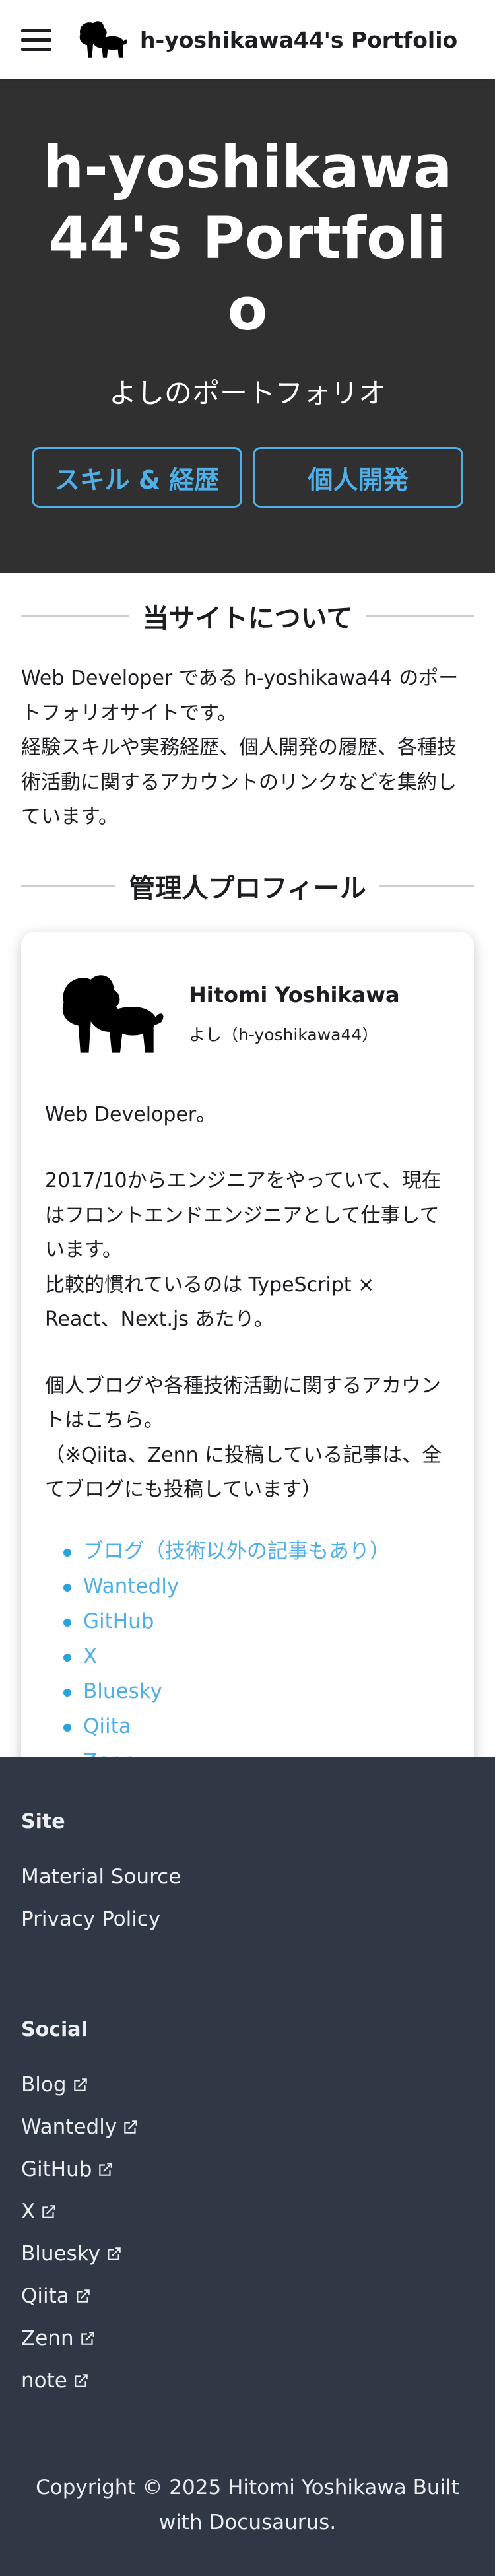 The width and height of the screenshot is (495, 2576). What do you see at coordinates (294, 994) in the screenshot?
I see `profile-name: Hitomi Yoshikawa` at bounding box center [294, 994].